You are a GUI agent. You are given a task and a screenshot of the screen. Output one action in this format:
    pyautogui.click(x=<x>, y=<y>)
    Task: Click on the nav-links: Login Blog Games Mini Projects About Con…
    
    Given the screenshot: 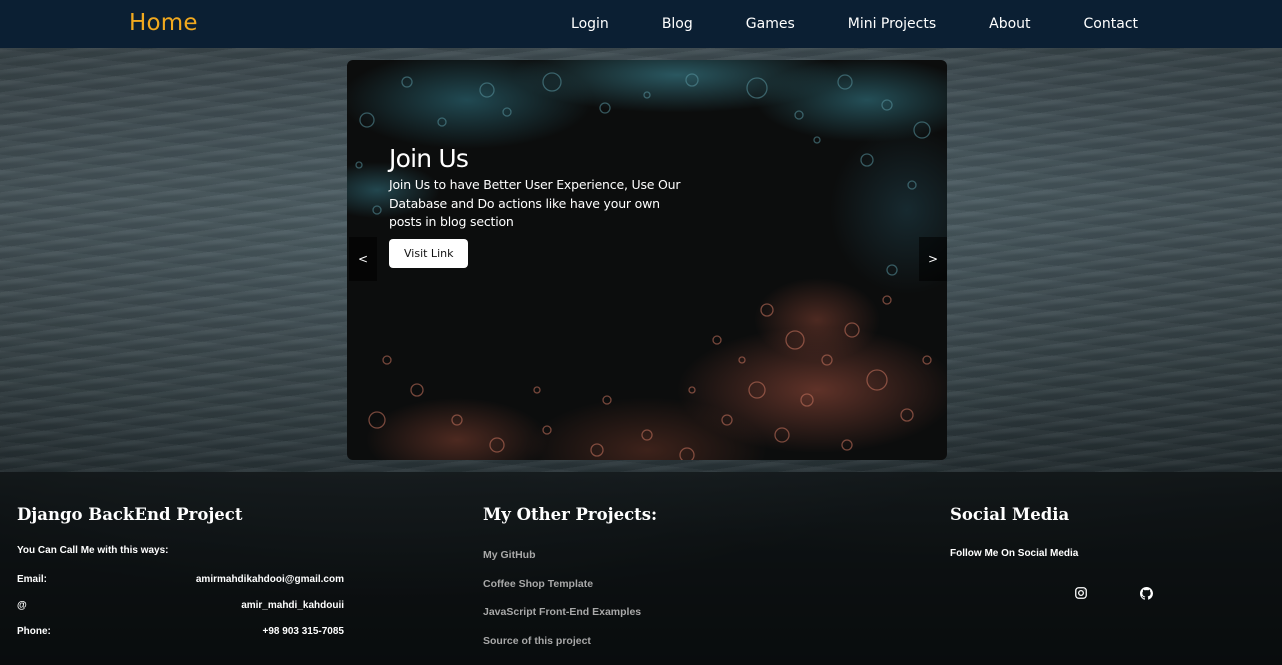 What is the action you would take?
    pyautogui.click(x=828, y=24)
    